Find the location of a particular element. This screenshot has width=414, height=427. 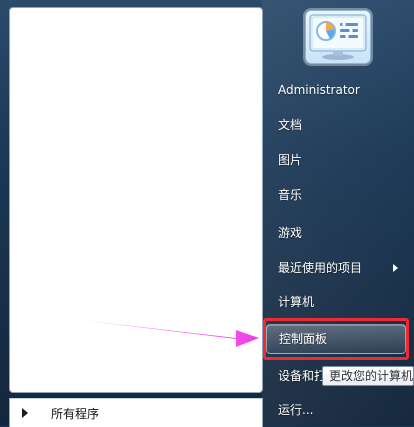

menu-item-label: 设备和打 is located at coordinates (302, 376).